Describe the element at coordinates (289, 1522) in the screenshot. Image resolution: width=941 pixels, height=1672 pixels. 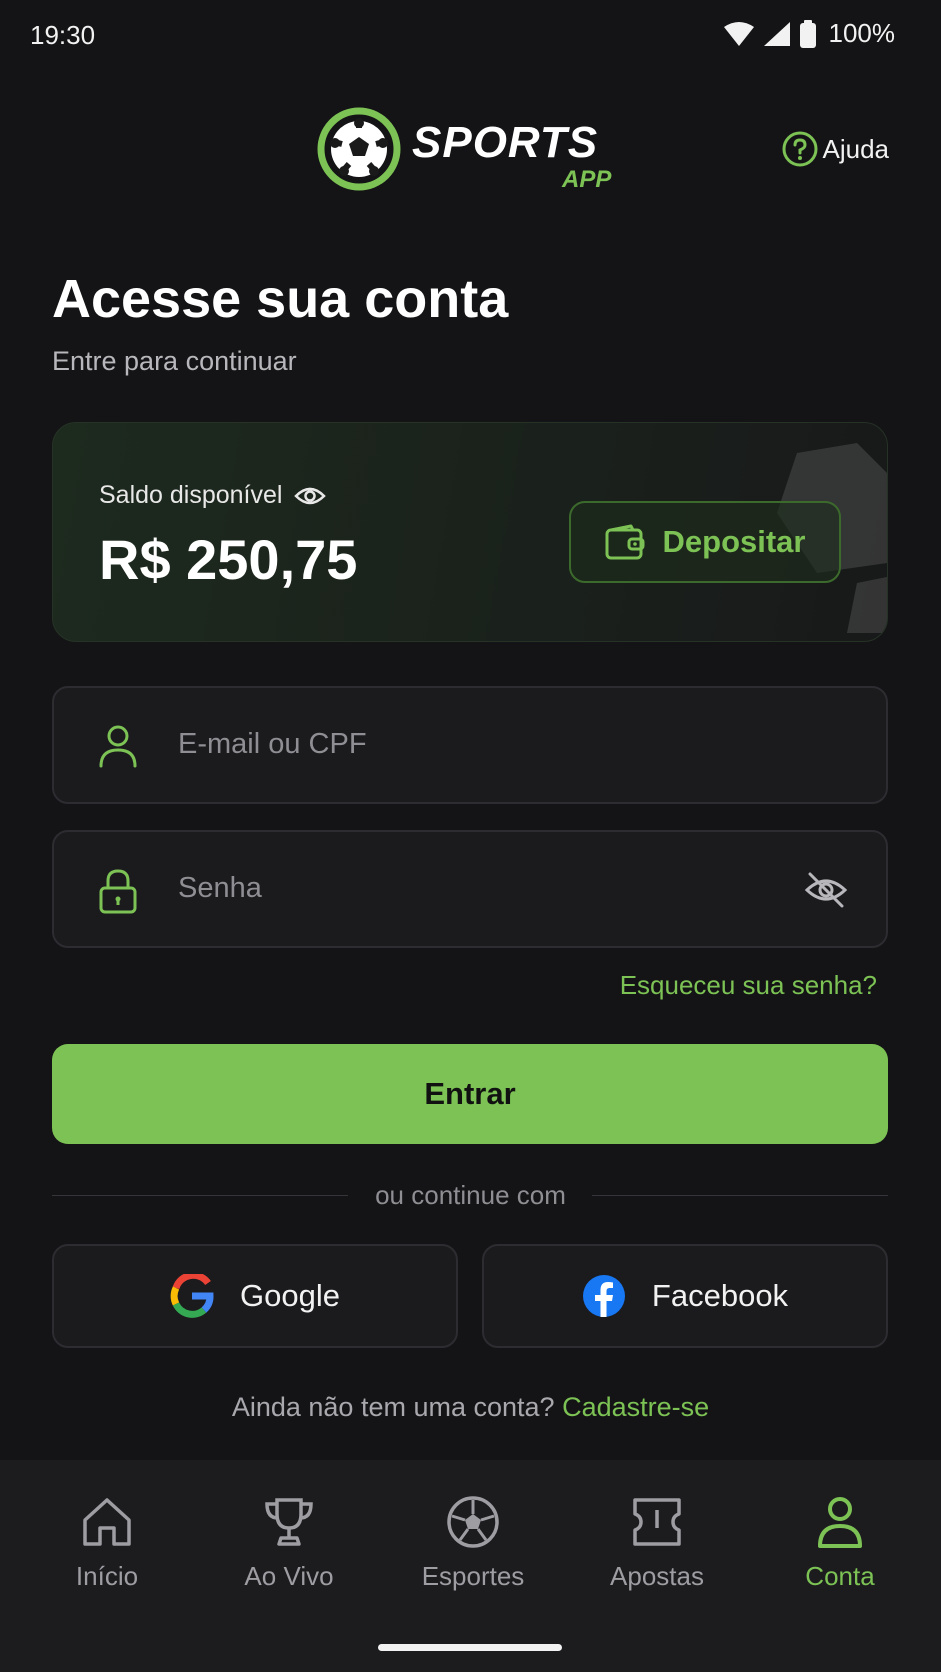
I see `trophy-icon` at that location.